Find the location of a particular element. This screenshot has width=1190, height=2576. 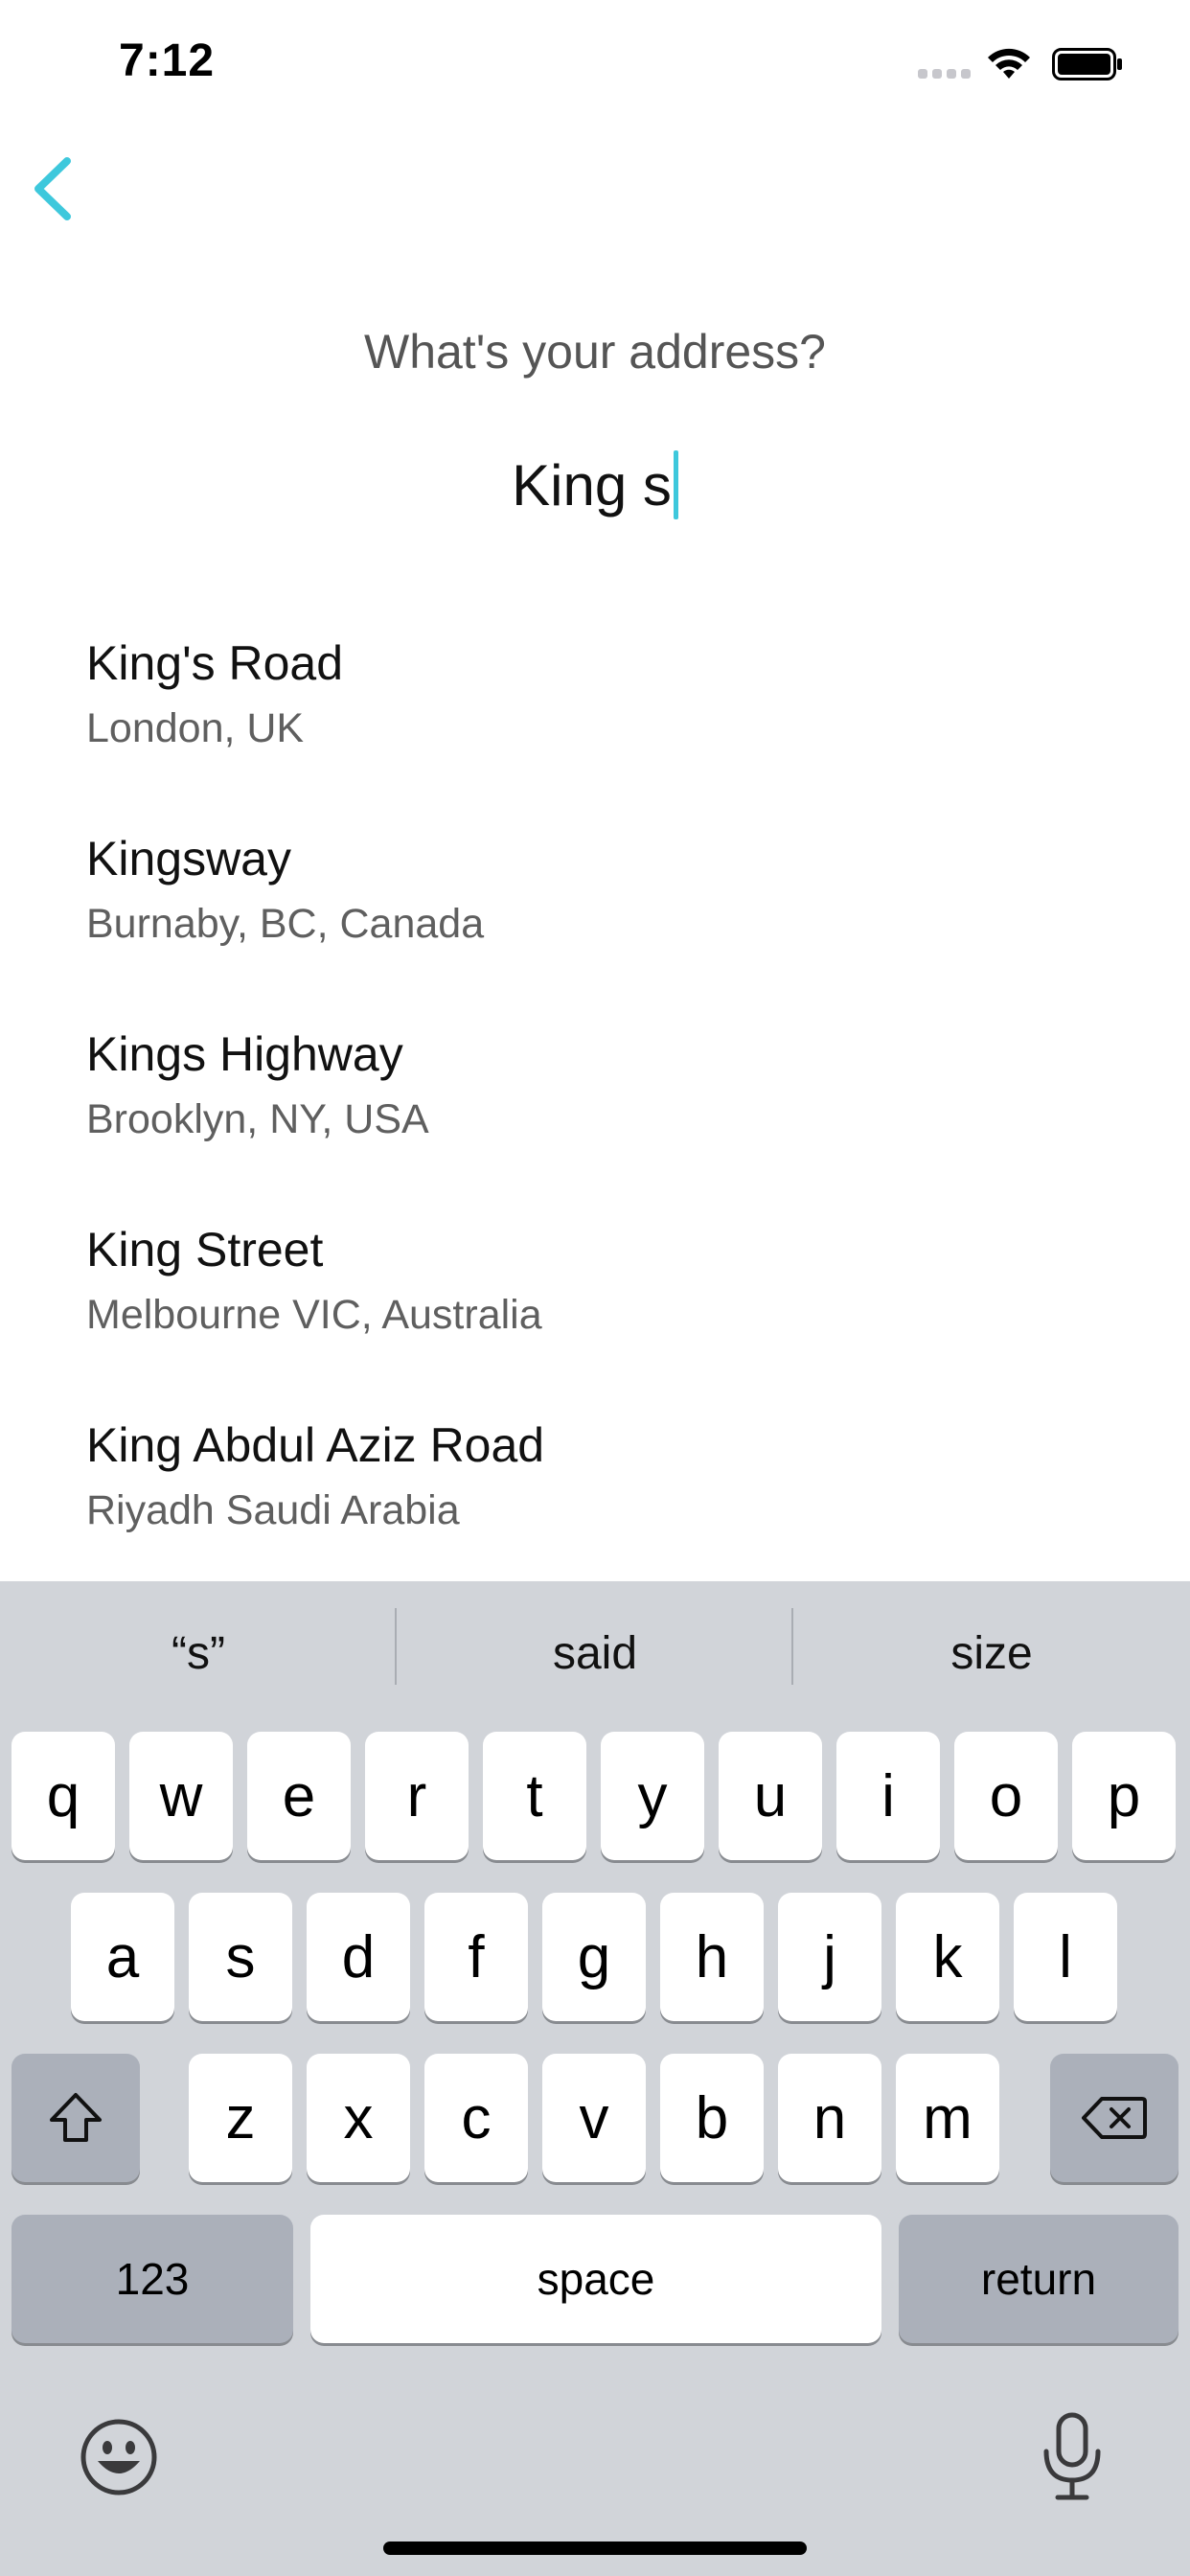

key-b: b is located at coordinates (712, 2118).